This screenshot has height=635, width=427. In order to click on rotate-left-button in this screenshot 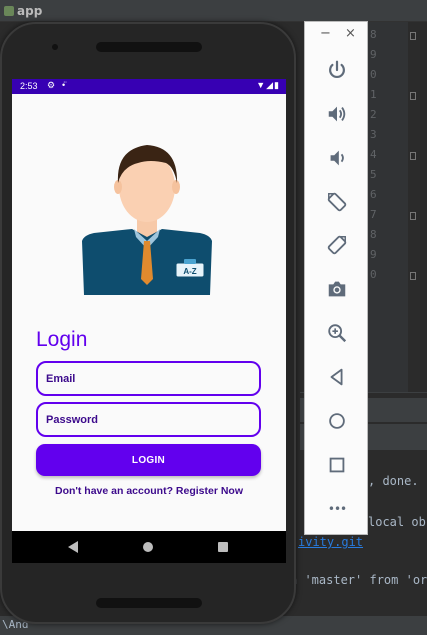, I will do `click(337, 202)`.